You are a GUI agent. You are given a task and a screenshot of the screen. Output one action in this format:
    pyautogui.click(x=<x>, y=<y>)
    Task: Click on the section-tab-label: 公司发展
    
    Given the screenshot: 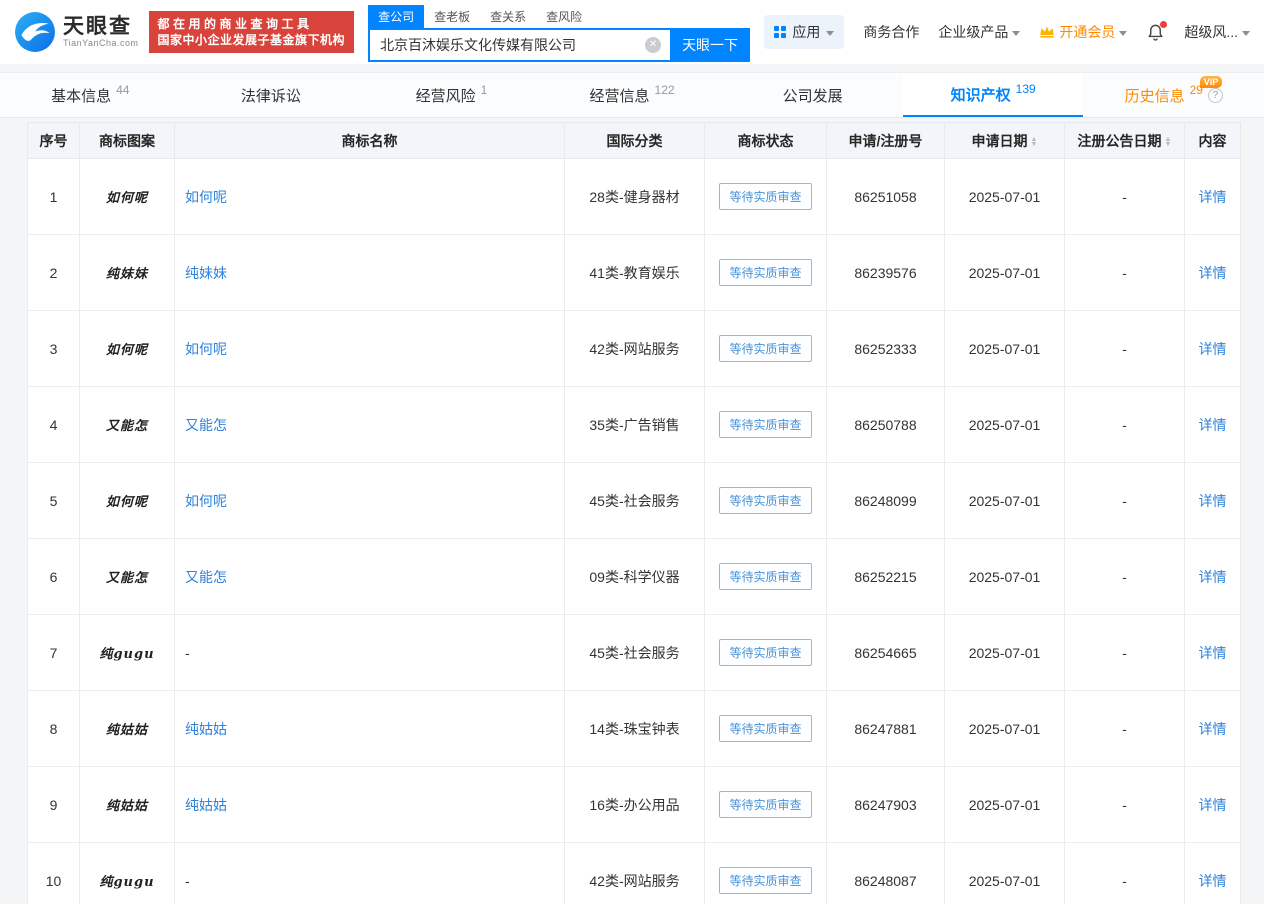 What is the action you would take?
    pyautogui.click(x=812, y=96)
    